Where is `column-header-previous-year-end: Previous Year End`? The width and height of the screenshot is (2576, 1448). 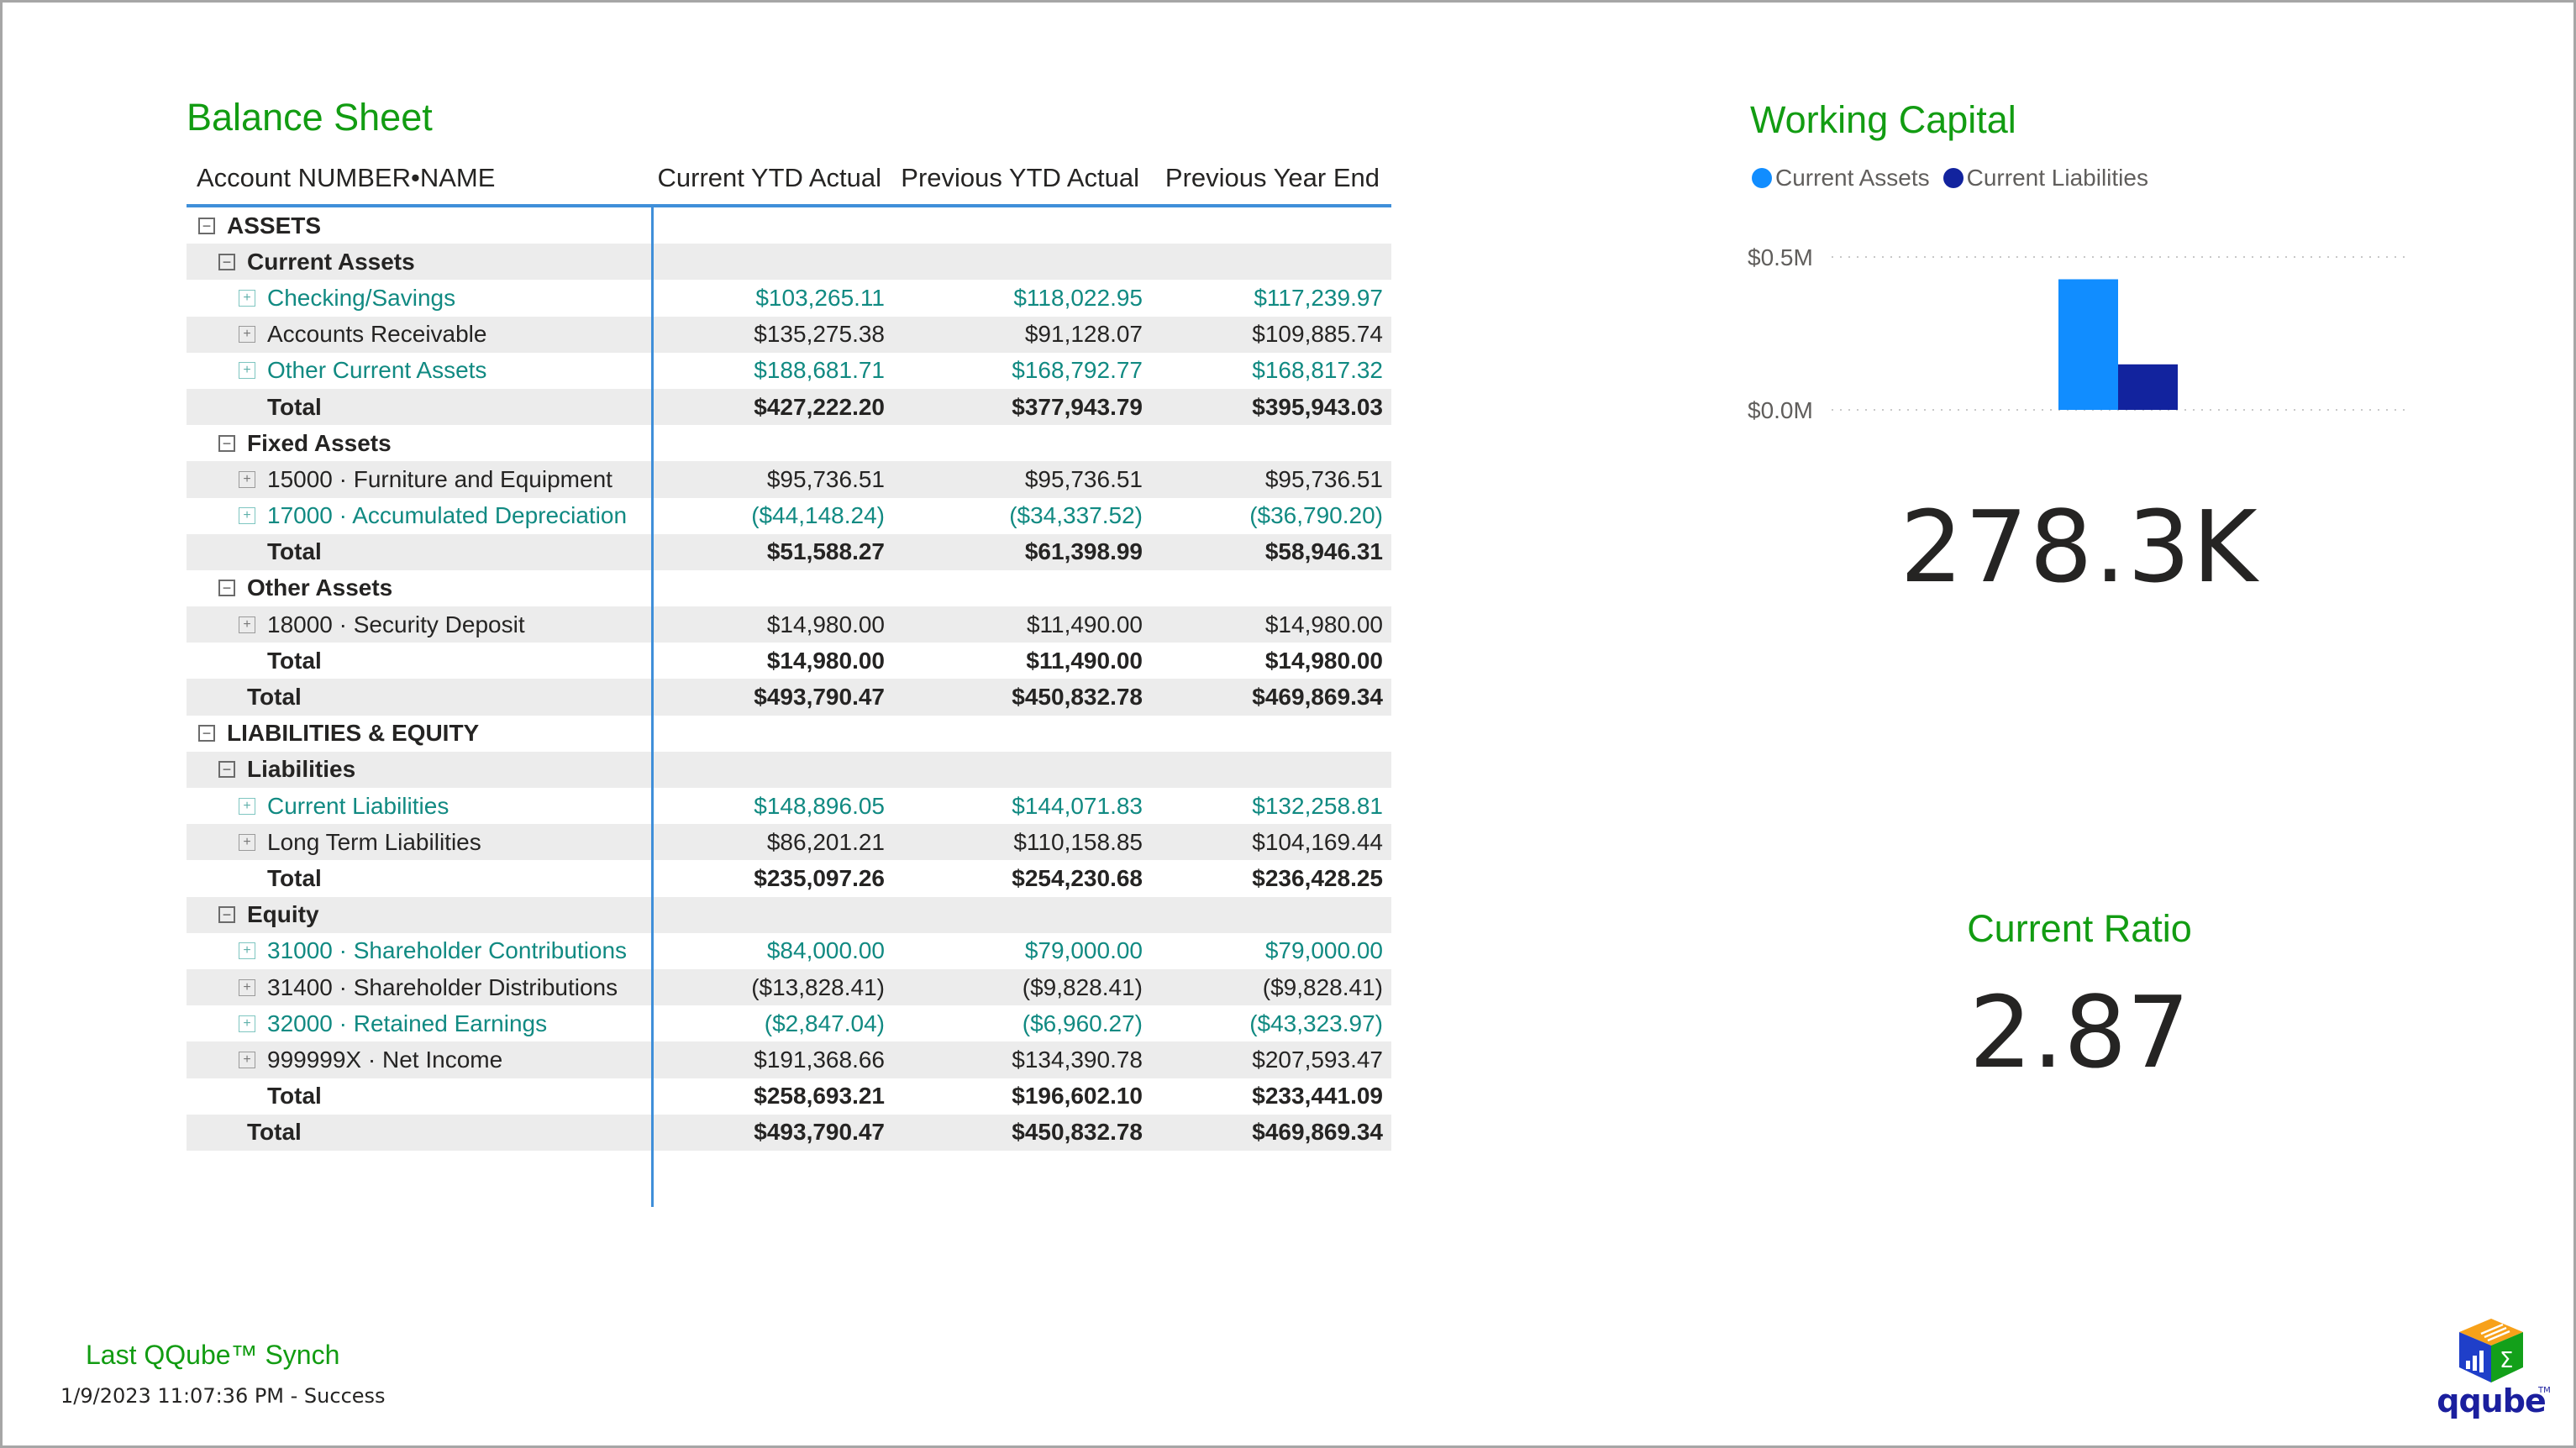
column-header-previous-year-end: Previous Year End is located at coordinates (1271, 178).